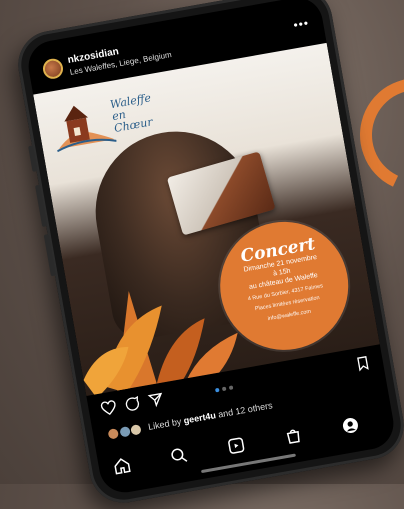 This screenshot has width=404, height=509. I want to click on shop-icon, so click(293, 435).